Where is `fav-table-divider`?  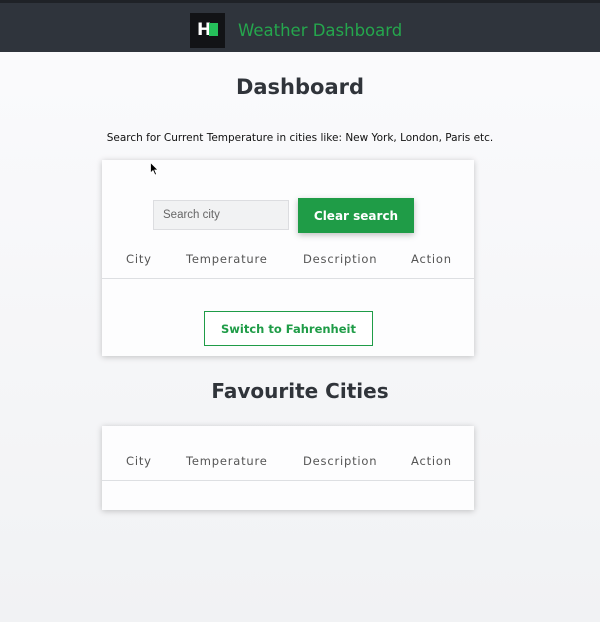
fav-table-divider is located at coordinates (288, 480).